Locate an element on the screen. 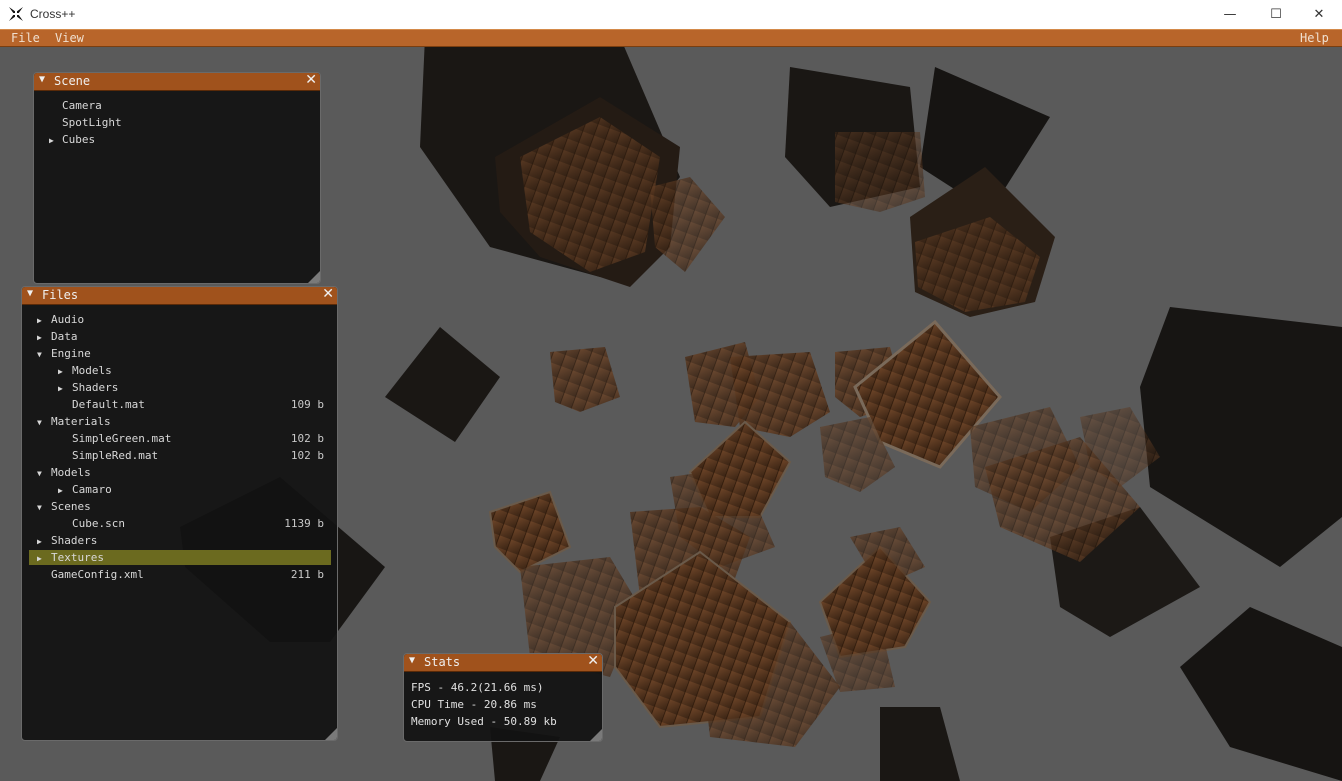 This screenshot has width=1342, height=781. folder-item: ▶ Audio is located at coordinates (60, 319).